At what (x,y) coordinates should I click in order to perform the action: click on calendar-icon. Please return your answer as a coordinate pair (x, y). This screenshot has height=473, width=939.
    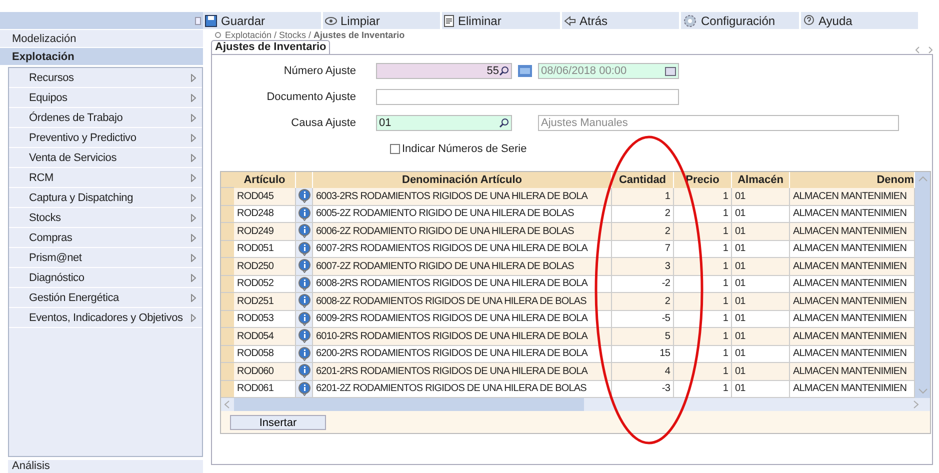
    Looking at the image, I should click on (670, 71).